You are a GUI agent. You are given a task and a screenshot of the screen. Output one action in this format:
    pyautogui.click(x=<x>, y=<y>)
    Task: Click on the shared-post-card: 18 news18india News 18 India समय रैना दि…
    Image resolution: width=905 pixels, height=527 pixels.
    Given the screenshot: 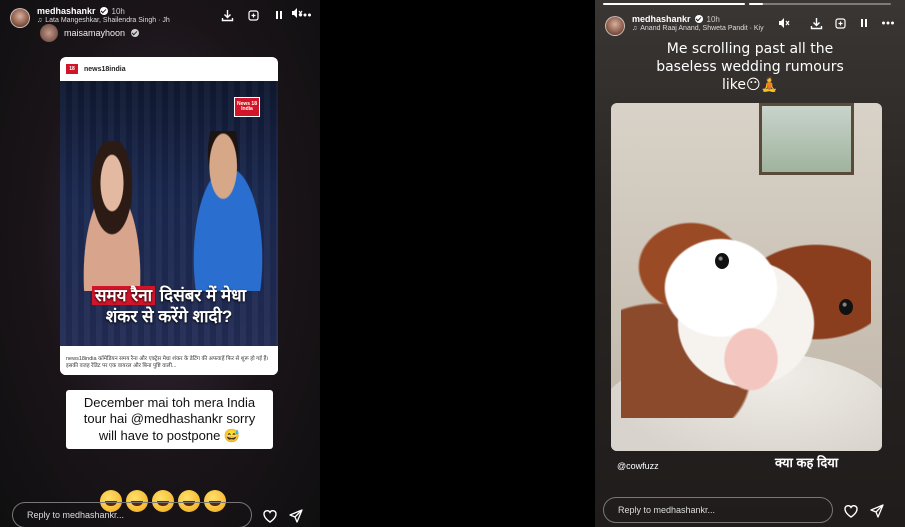 What is the action you would take?
    pyautogui.click(x=169, y=216)
    